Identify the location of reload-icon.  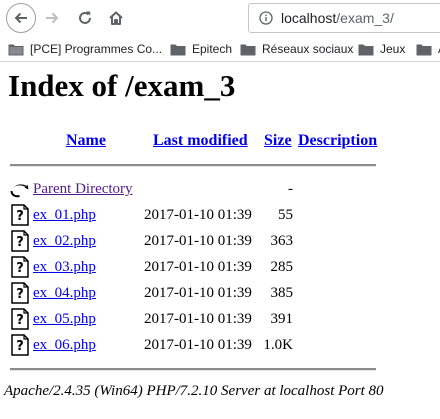
(85, 17).